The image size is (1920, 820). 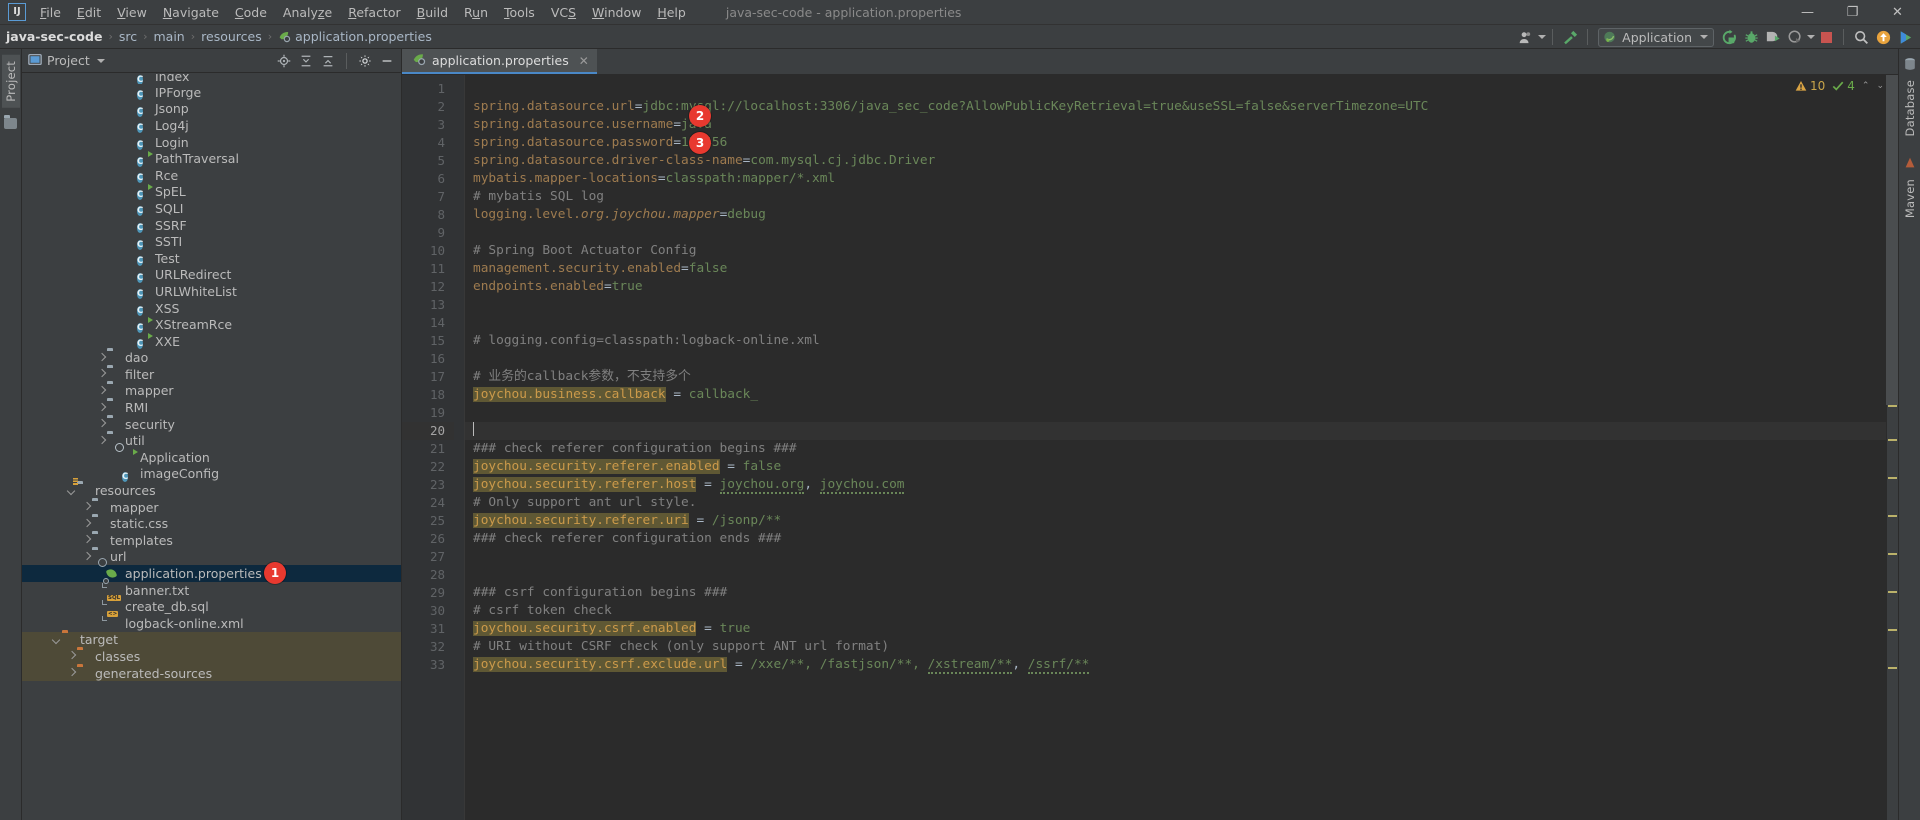 I want to click on tree-item-rmi: RMI, so click(x=211, y=407).